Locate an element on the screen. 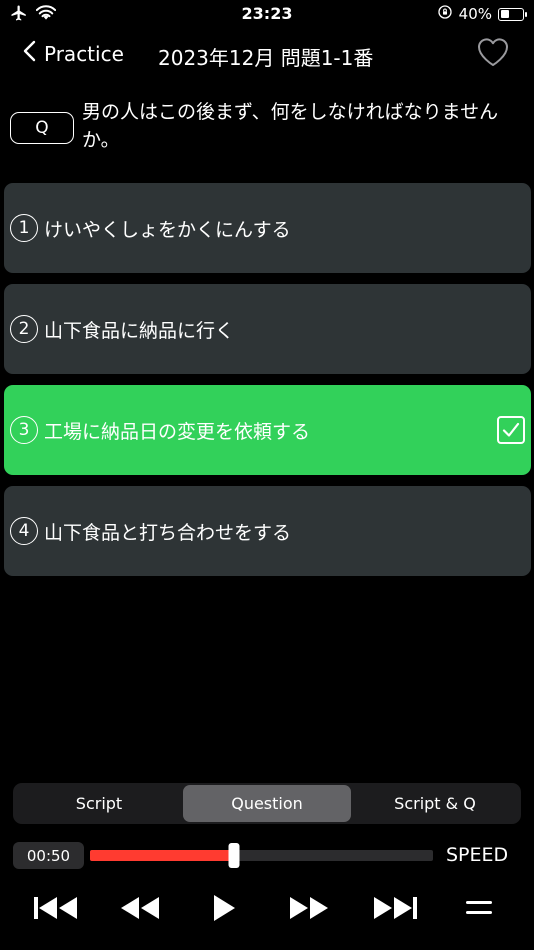 The image size is (534, 950). question-block: Q 男の人はこの後まず、何をしなければなりませんか。 is located at coordinates (260, 126).